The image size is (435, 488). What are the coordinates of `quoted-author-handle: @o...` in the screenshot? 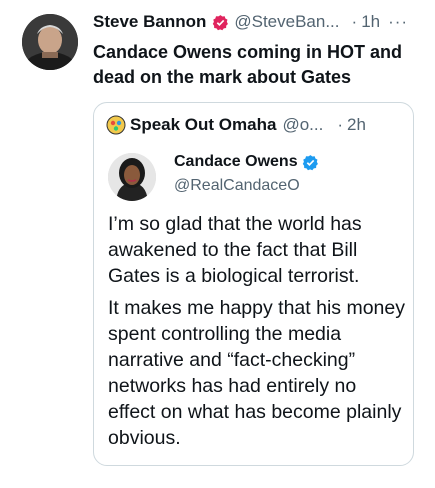 It's located at (302, 125).